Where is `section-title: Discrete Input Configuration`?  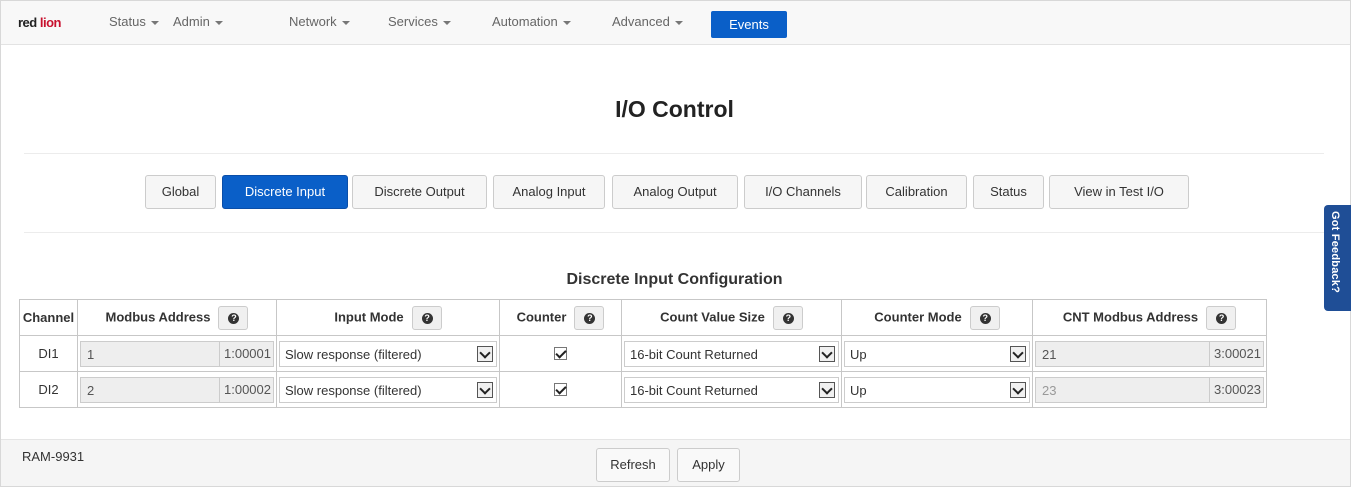
section-title: Discrete Input Configuration is located at coordinates (674, 279).